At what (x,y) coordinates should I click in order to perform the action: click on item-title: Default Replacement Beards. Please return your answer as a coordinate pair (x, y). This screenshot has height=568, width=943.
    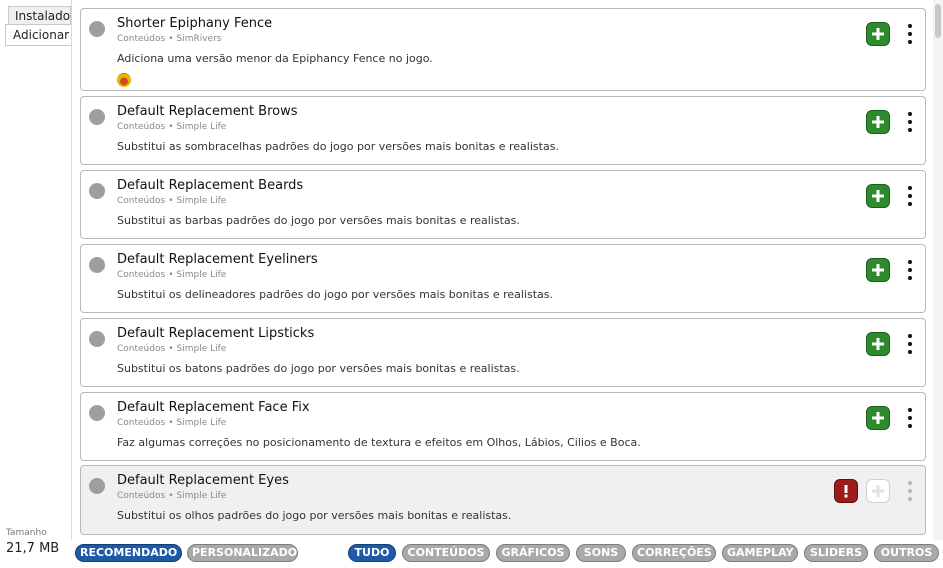
    Looking at the image, I should click on (210, 185).